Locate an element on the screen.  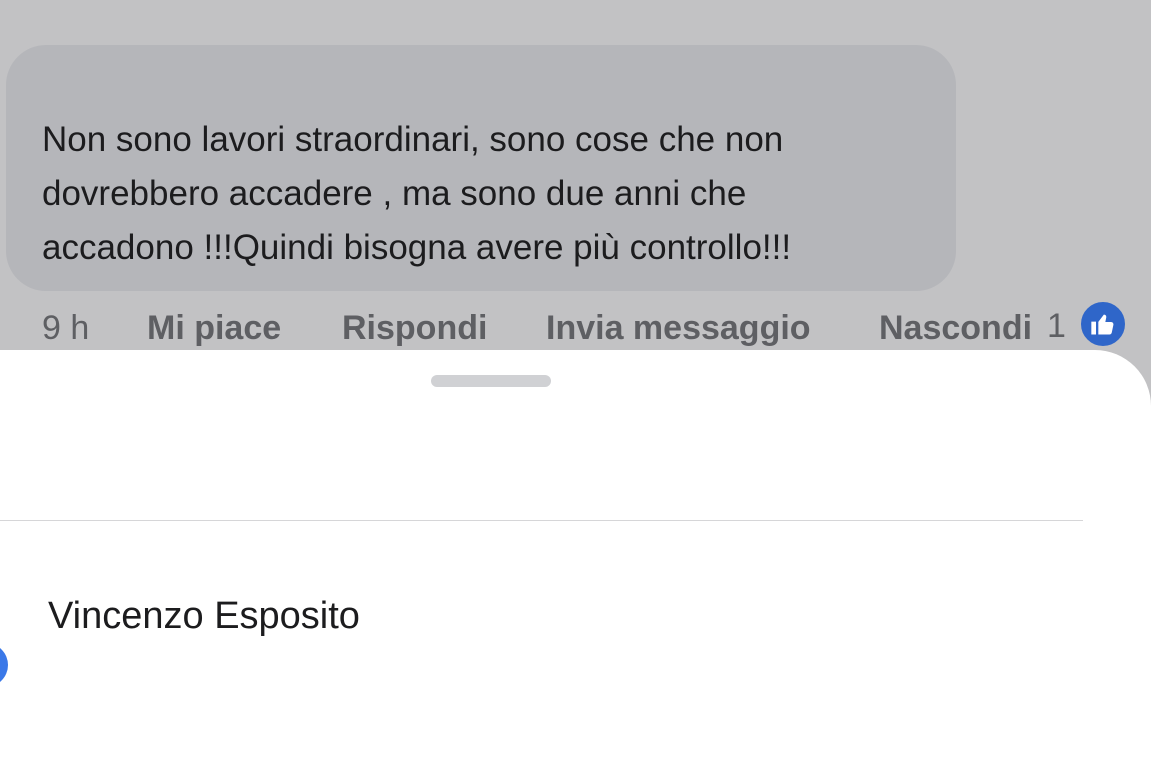
sheet-grabber-handle is located at coordinates (491, 381).